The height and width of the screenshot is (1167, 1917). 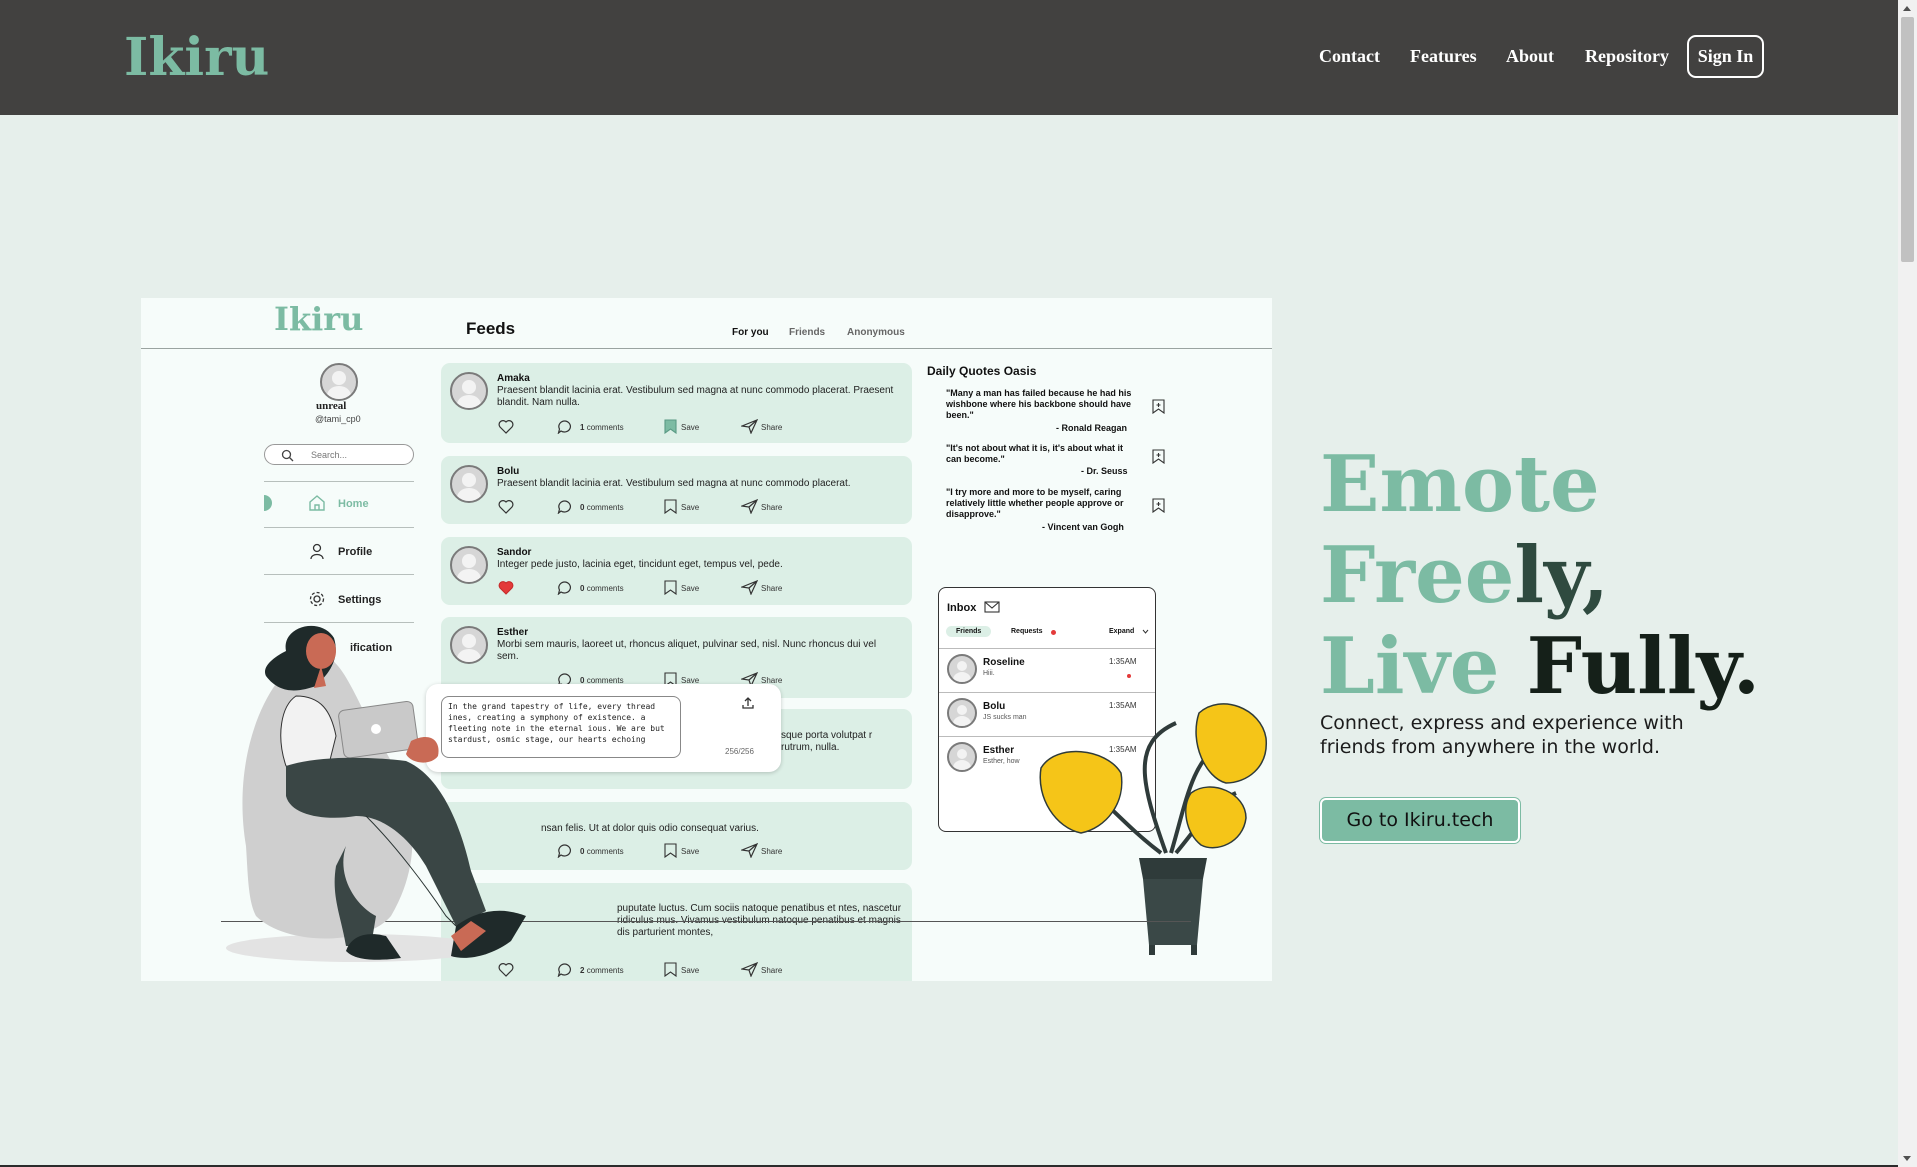 I want to click on preview-nav-settings: Settings, so click(x=360, y=600).